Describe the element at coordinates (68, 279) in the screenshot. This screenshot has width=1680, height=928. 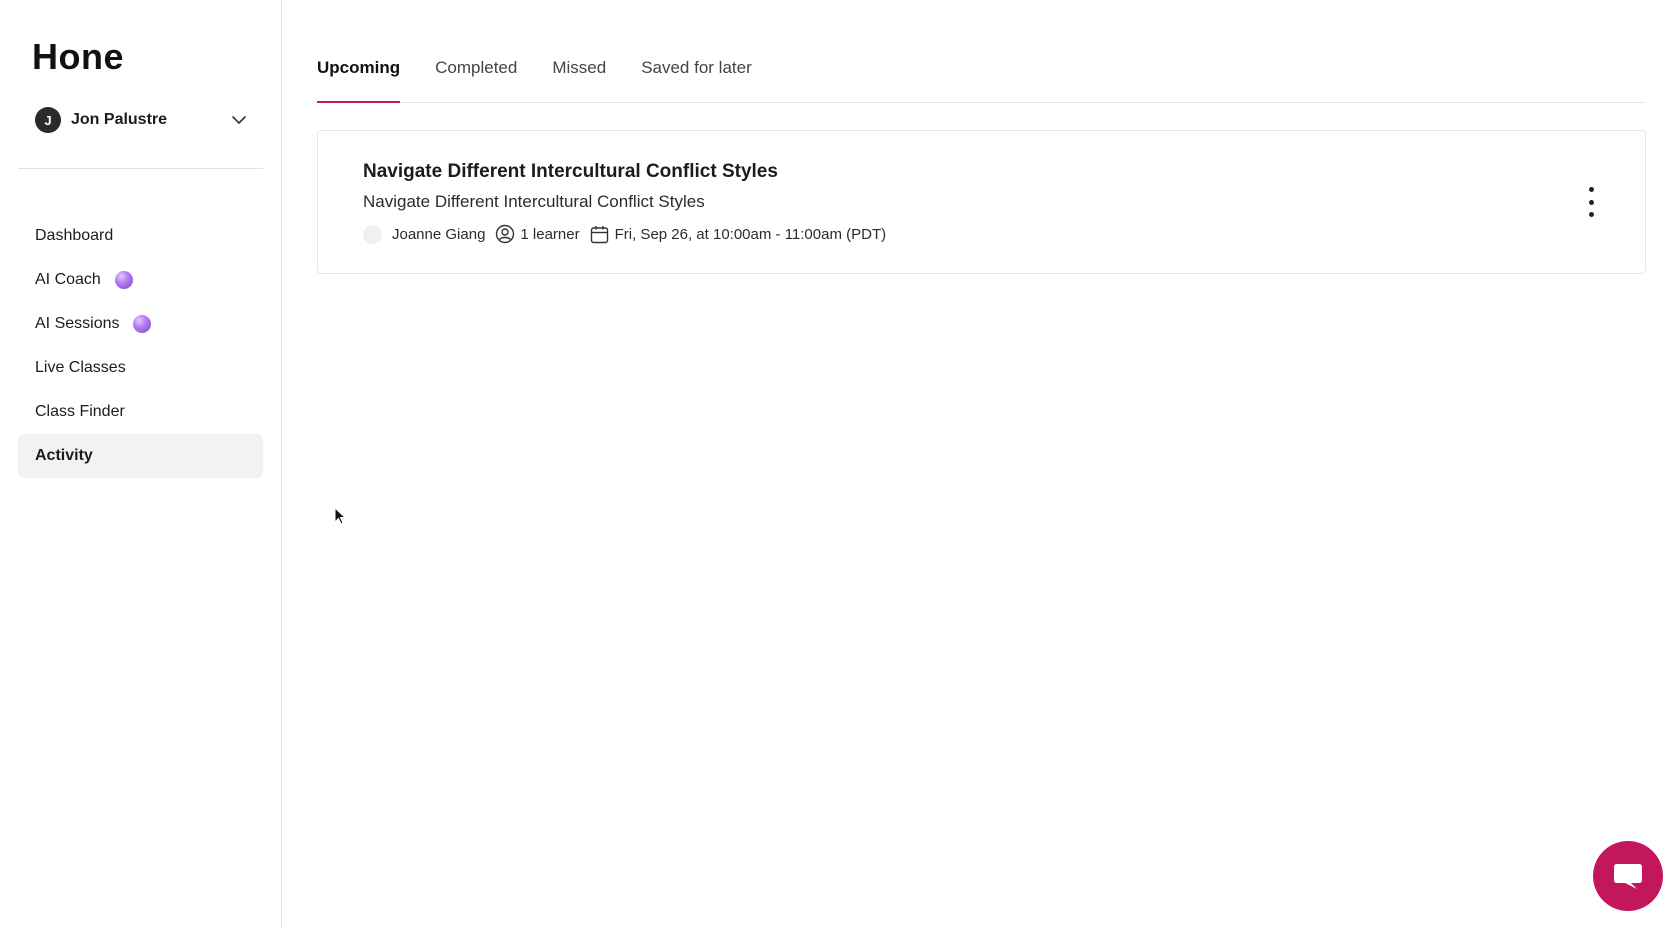
I see `sidebar-item-label: AI Coach` at that location.